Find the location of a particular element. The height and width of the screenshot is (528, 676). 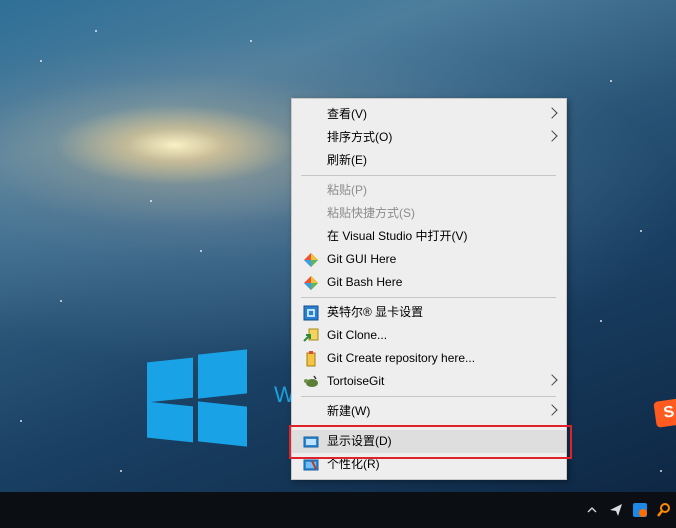

menu-item-label: 排序方式(O) is located at coordinates (360, 137).